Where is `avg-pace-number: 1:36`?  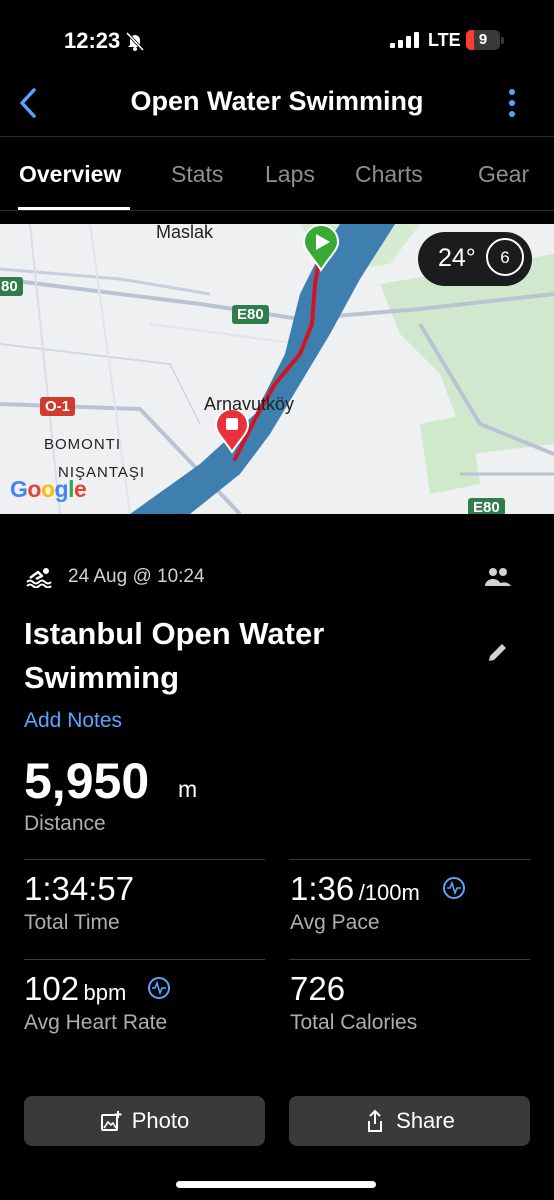 avg-pace-number: 1:36 is located at coordinates (322, 888).